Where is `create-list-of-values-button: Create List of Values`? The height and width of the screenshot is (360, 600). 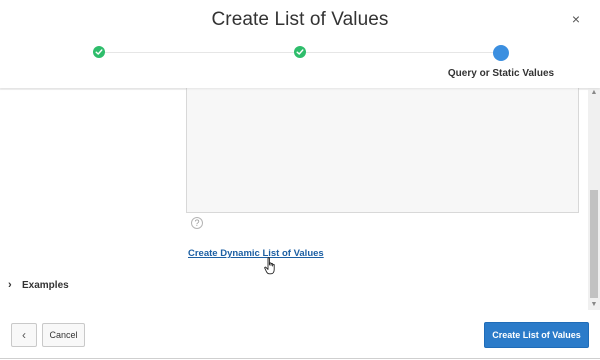 create-list-of-values-button: Create List of Values is located at coordinates (536, 335).